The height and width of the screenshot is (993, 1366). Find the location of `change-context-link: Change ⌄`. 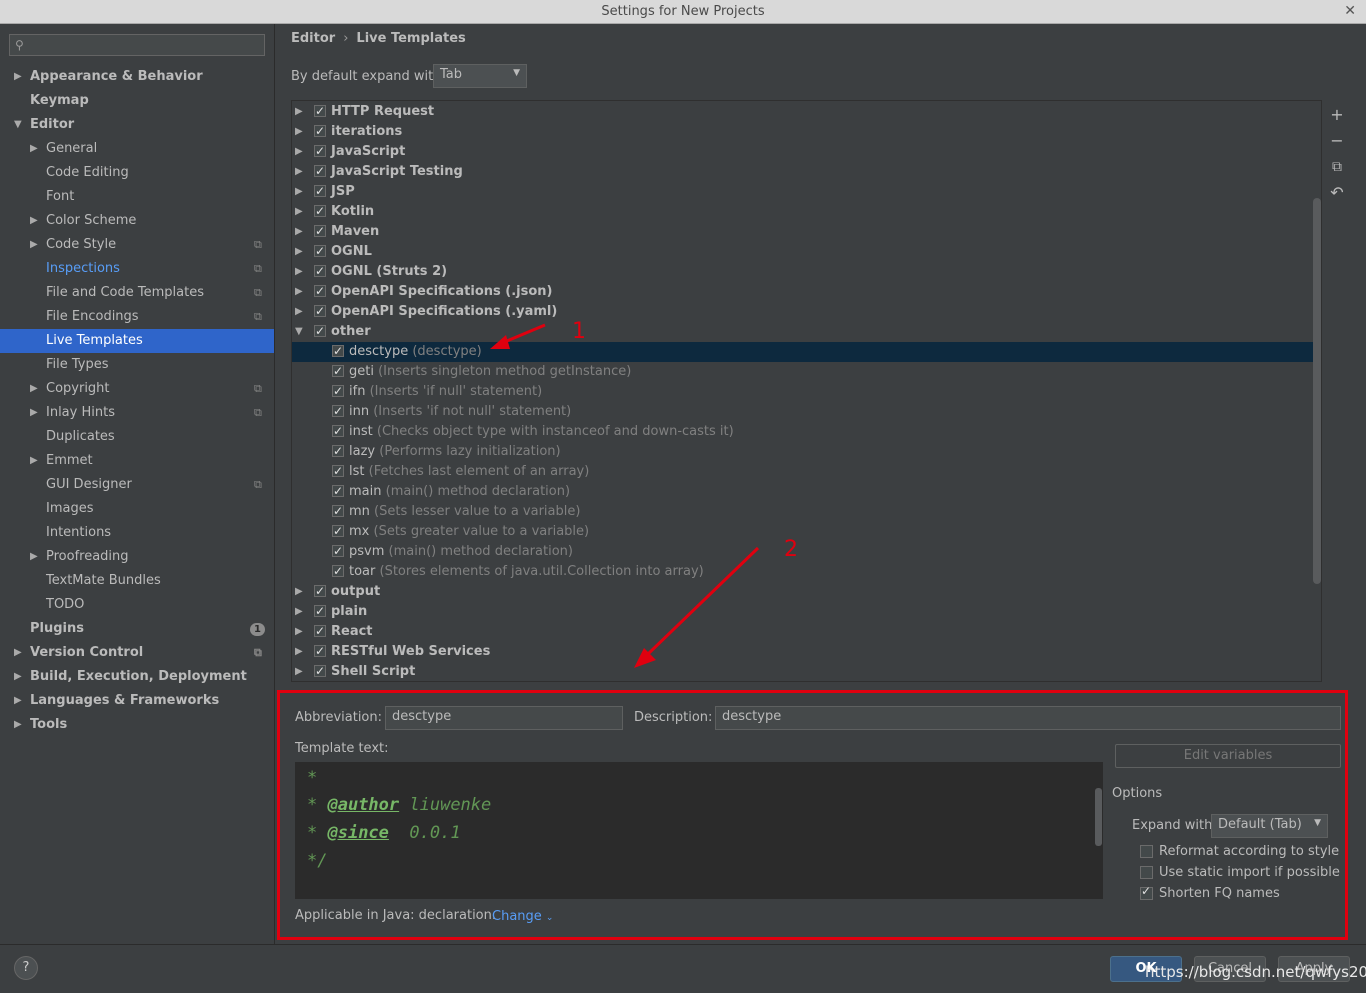

change-context-link: Change ⌄ is located at coordinates (522, 916).